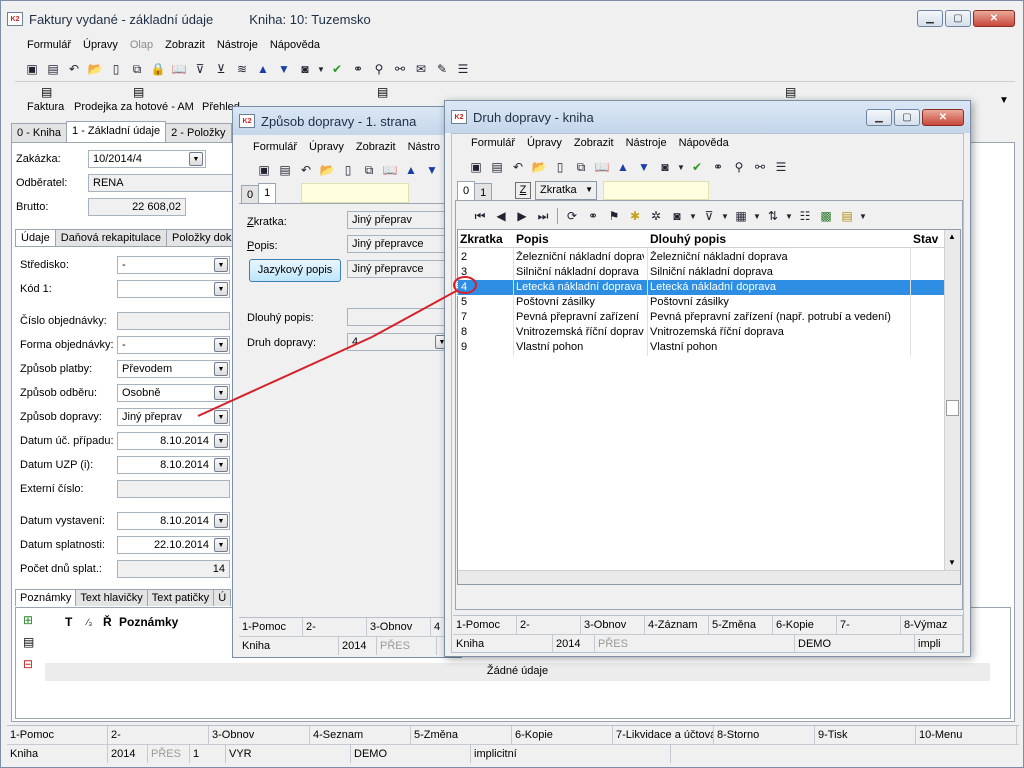 The image size is (1024, 768). What do you see at coordinates (465, 285) in the screenshot?
I see `annotation-circle` at bounding box center [465, 285].